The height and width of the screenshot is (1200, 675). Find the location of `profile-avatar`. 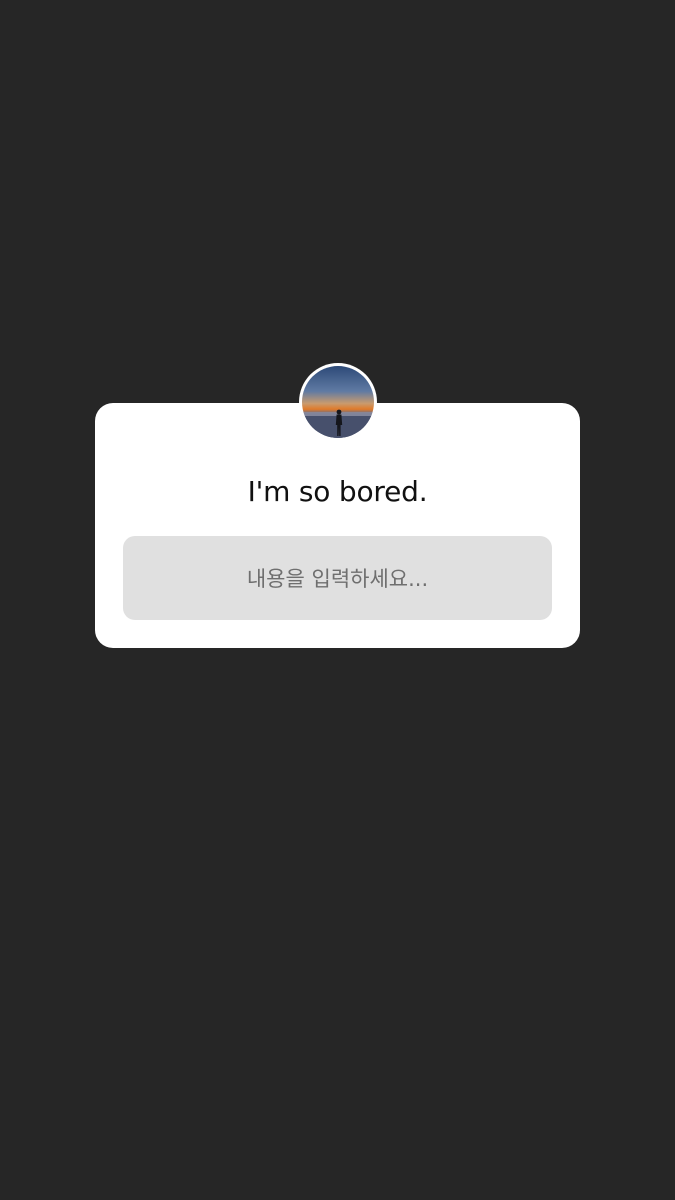

profile-avatar is located at coordinates (338, 402).